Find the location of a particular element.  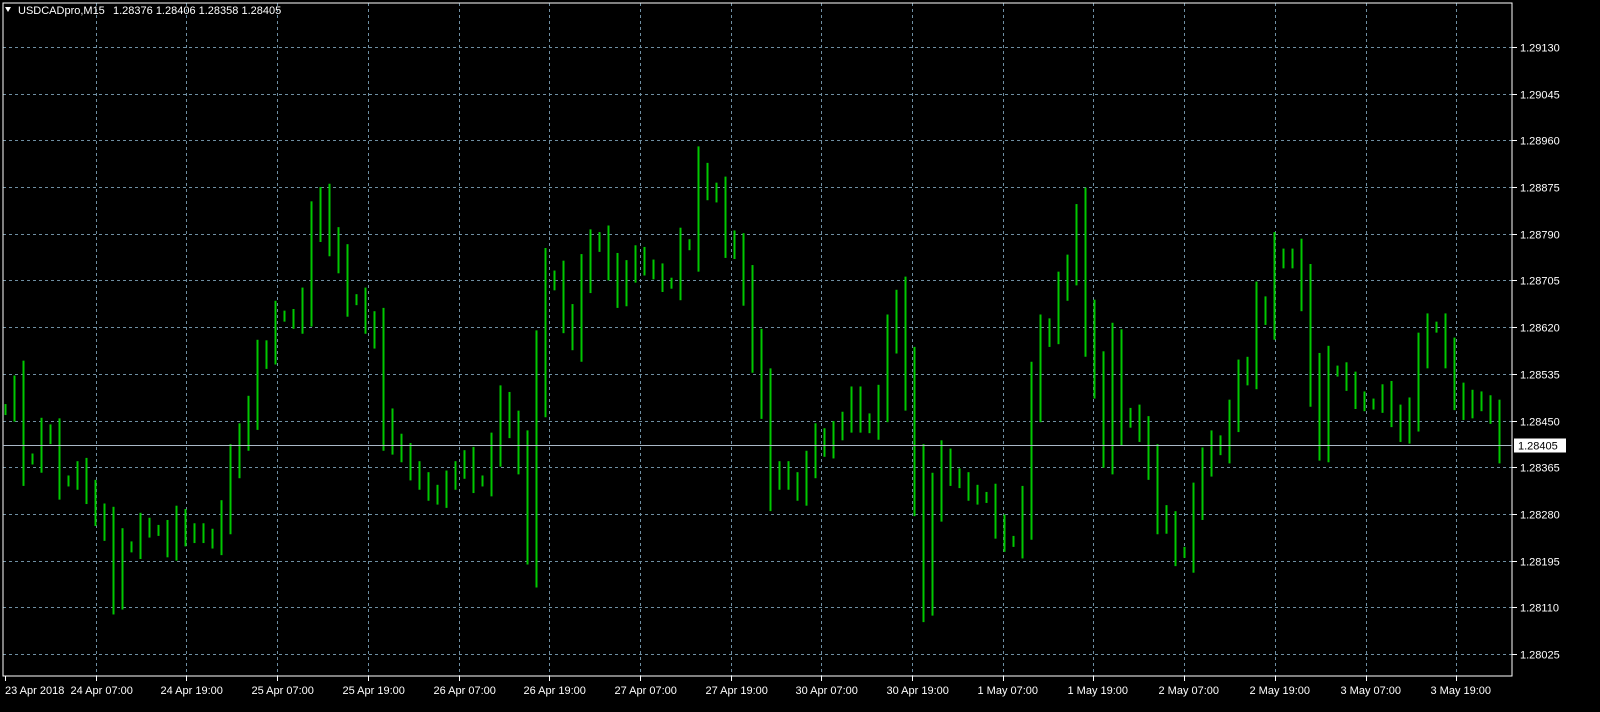

y-tick-label: 1.28705 is located at coordinates (1540, 282).